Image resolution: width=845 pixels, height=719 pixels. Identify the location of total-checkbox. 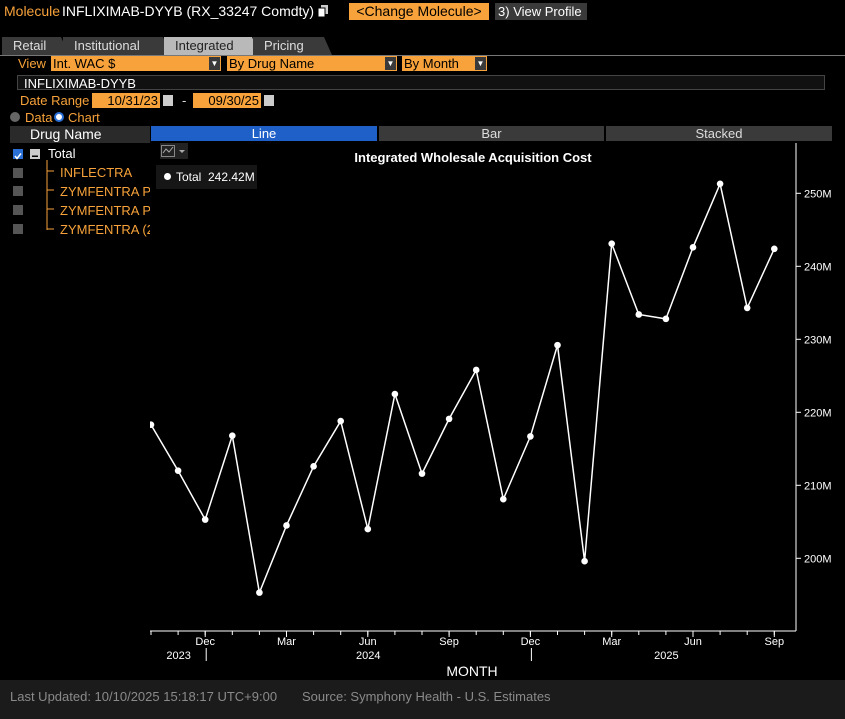
(18, 154).